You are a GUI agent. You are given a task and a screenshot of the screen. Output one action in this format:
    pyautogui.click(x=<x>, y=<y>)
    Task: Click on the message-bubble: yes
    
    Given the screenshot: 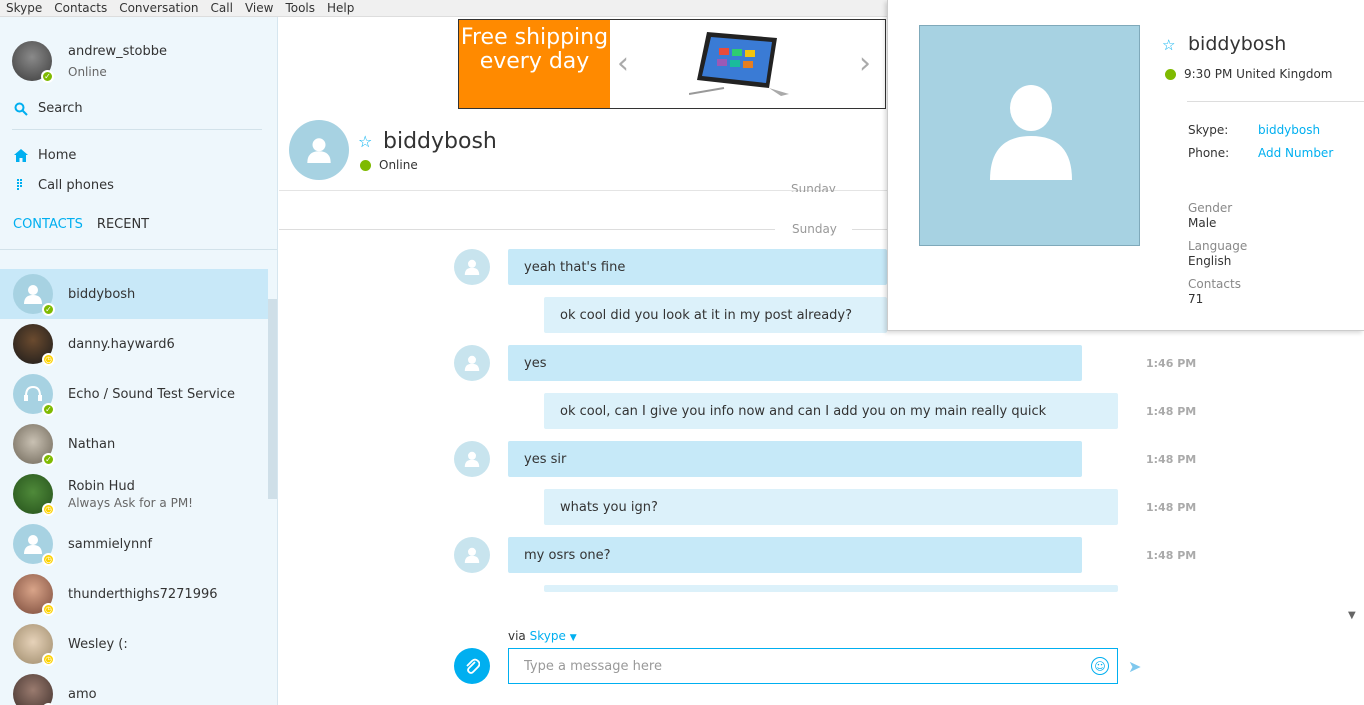 What is the action you would take?
    pyautogui.click(x=795, y=363)
    